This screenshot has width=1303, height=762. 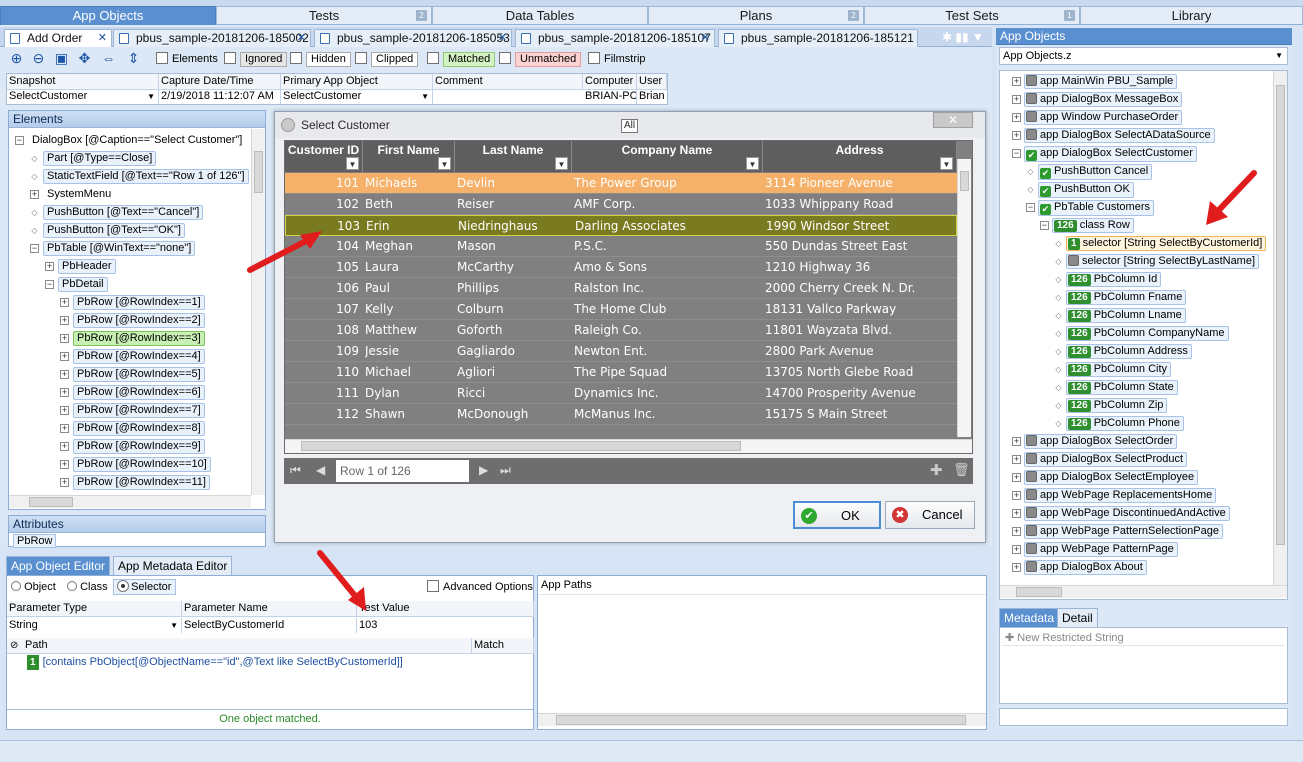 What do you see at coordinates (295, 470) in the screenshot?
I see `first-record-icon: ⏮` at bounding box center [295, 470].